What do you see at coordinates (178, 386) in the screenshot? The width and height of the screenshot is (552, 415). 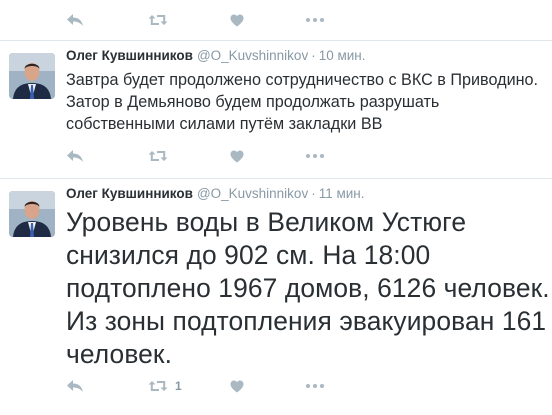 I see `retweet-count: 1` at bounding box center [178, 386].